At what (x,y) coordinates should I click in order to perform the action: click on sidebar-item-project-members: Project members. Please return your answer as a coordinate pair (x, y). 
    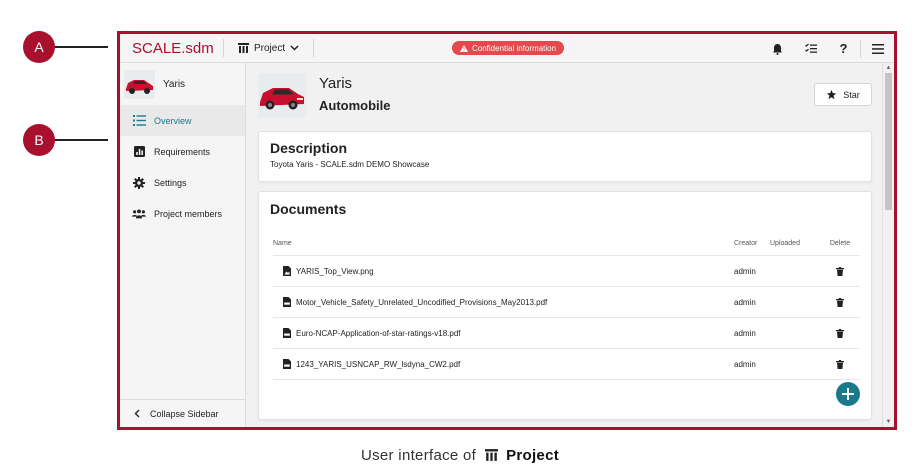
    Looking at the image, I should click on (182, 213).